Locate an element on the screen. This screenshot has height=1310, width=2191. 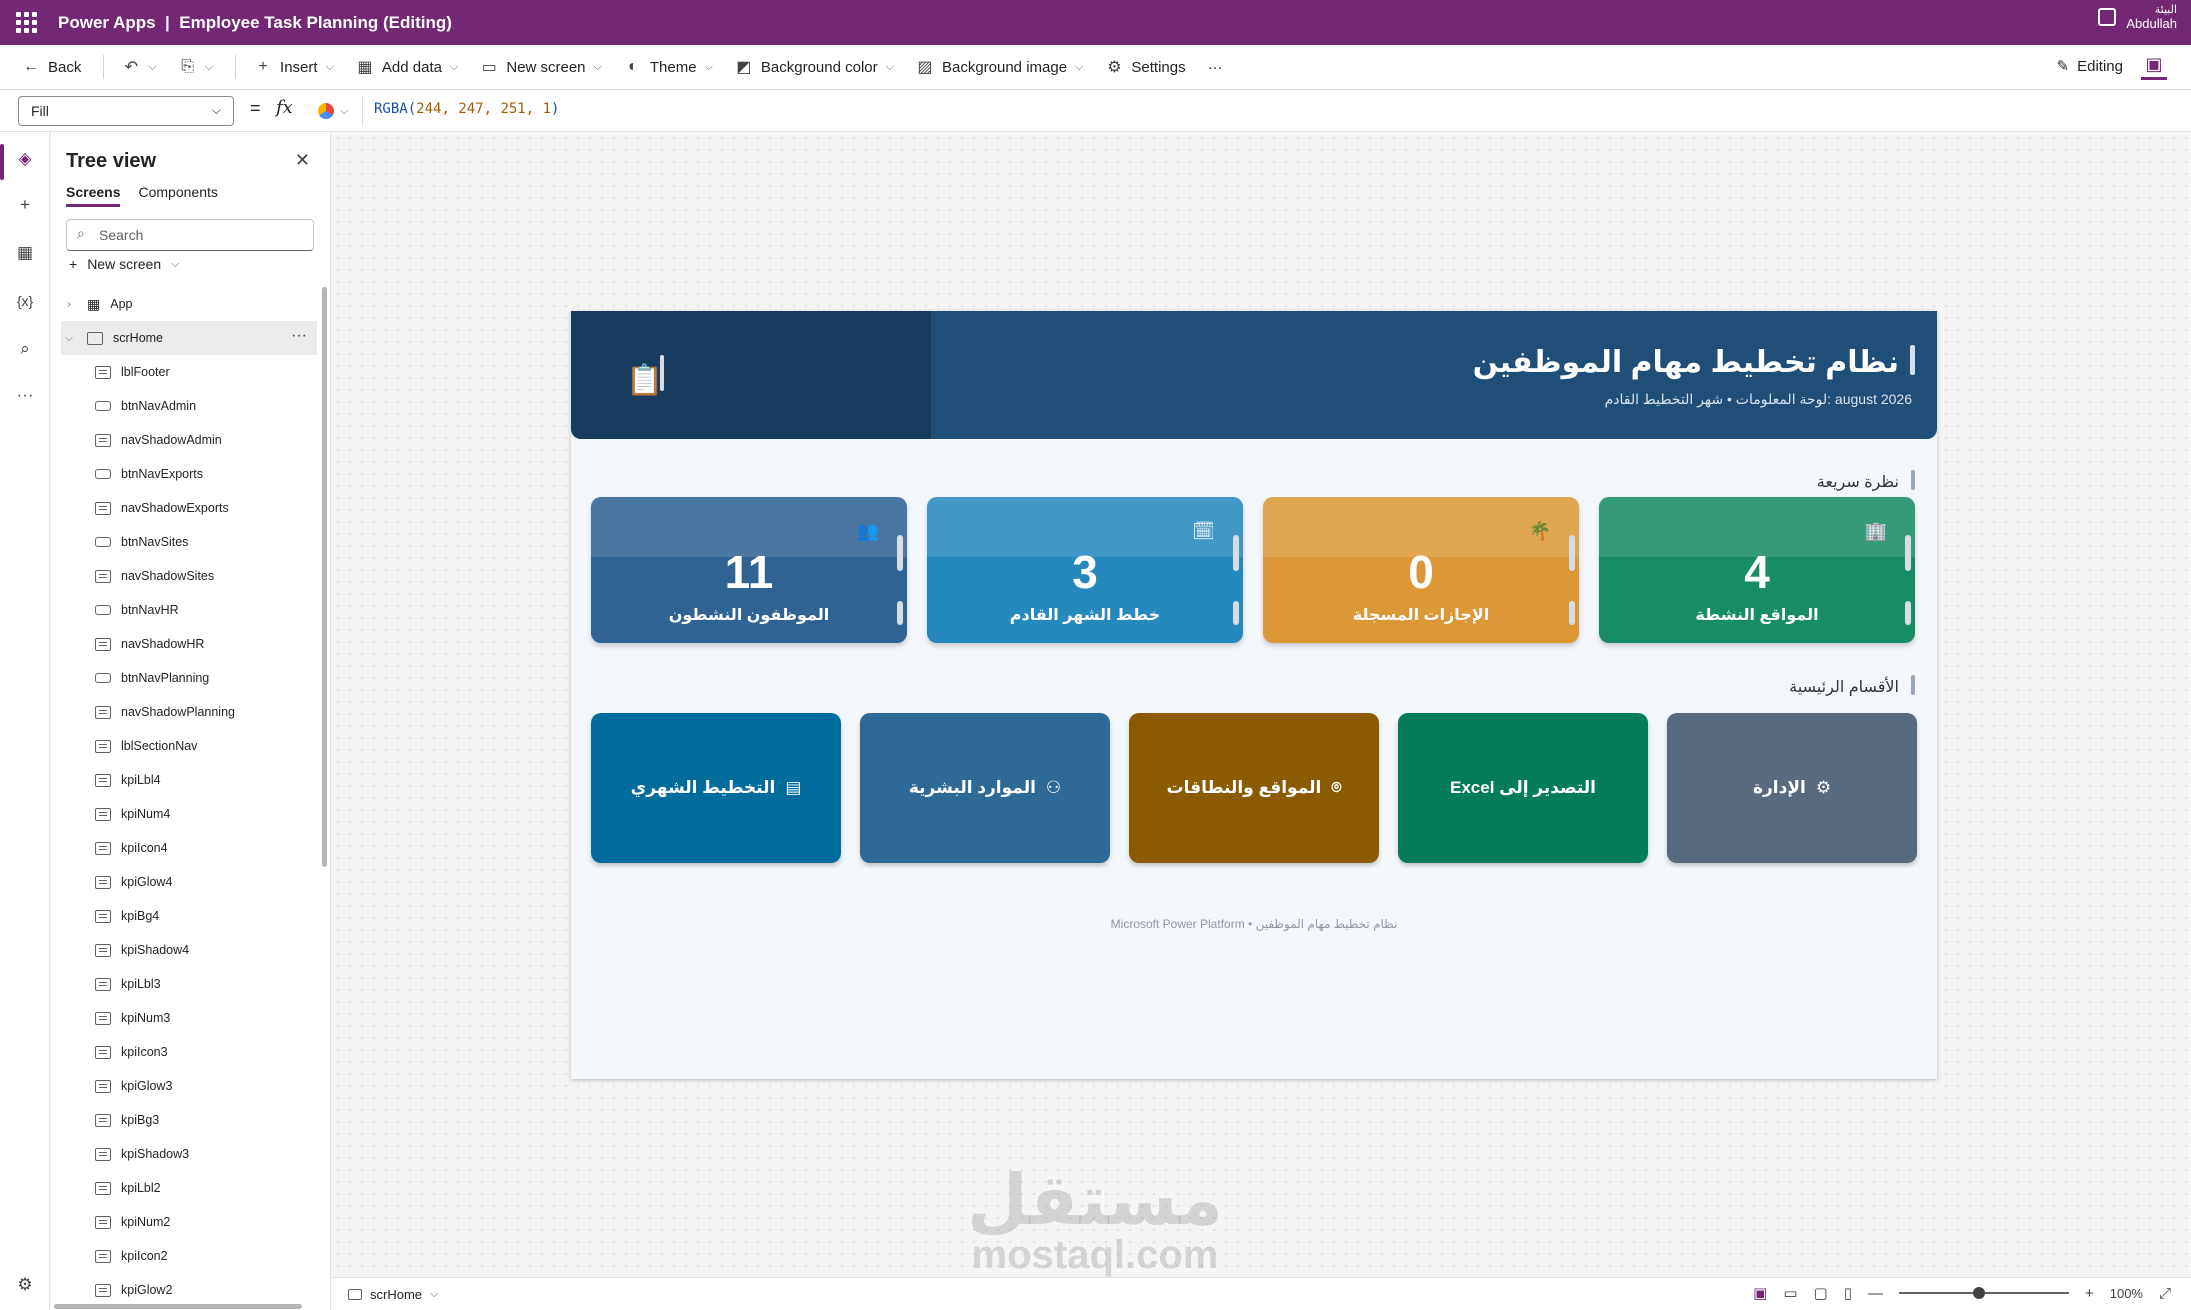
tree-item-control: kpiShadow3 is located at coordinates (189, 1154).